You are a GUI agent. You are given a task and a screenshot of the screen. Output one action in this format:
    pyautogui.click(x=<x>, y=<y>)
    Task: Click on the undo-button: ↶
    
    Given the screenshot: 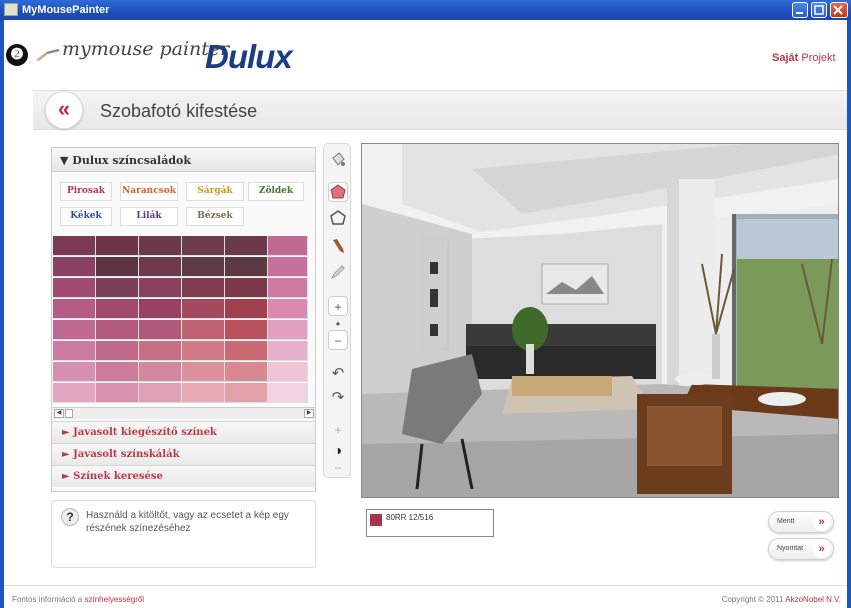 What is the action you would take?
    pyautogui.click(x=338, y=374)
    